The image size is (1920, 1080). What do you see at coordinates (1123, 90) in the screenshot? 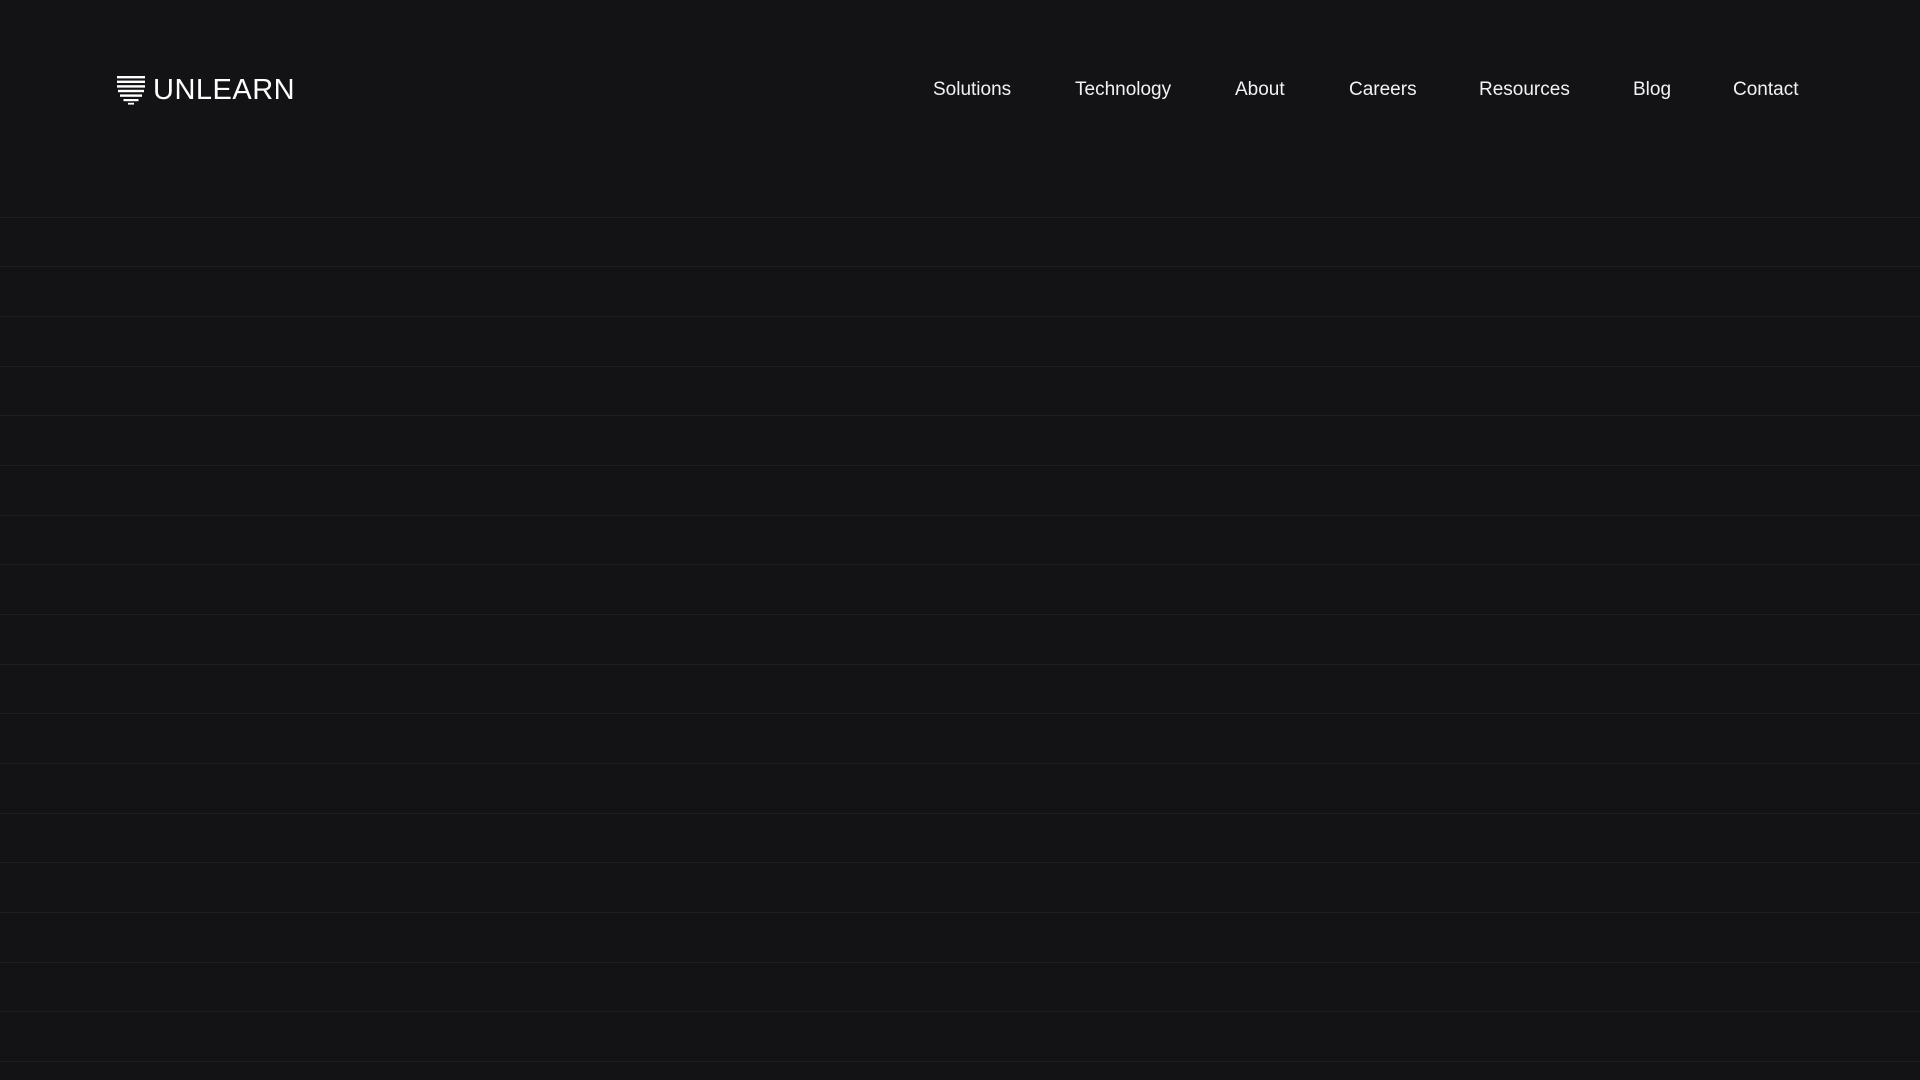
I see `nav-item-technology: Technology` at bounding box center [1123, 90].